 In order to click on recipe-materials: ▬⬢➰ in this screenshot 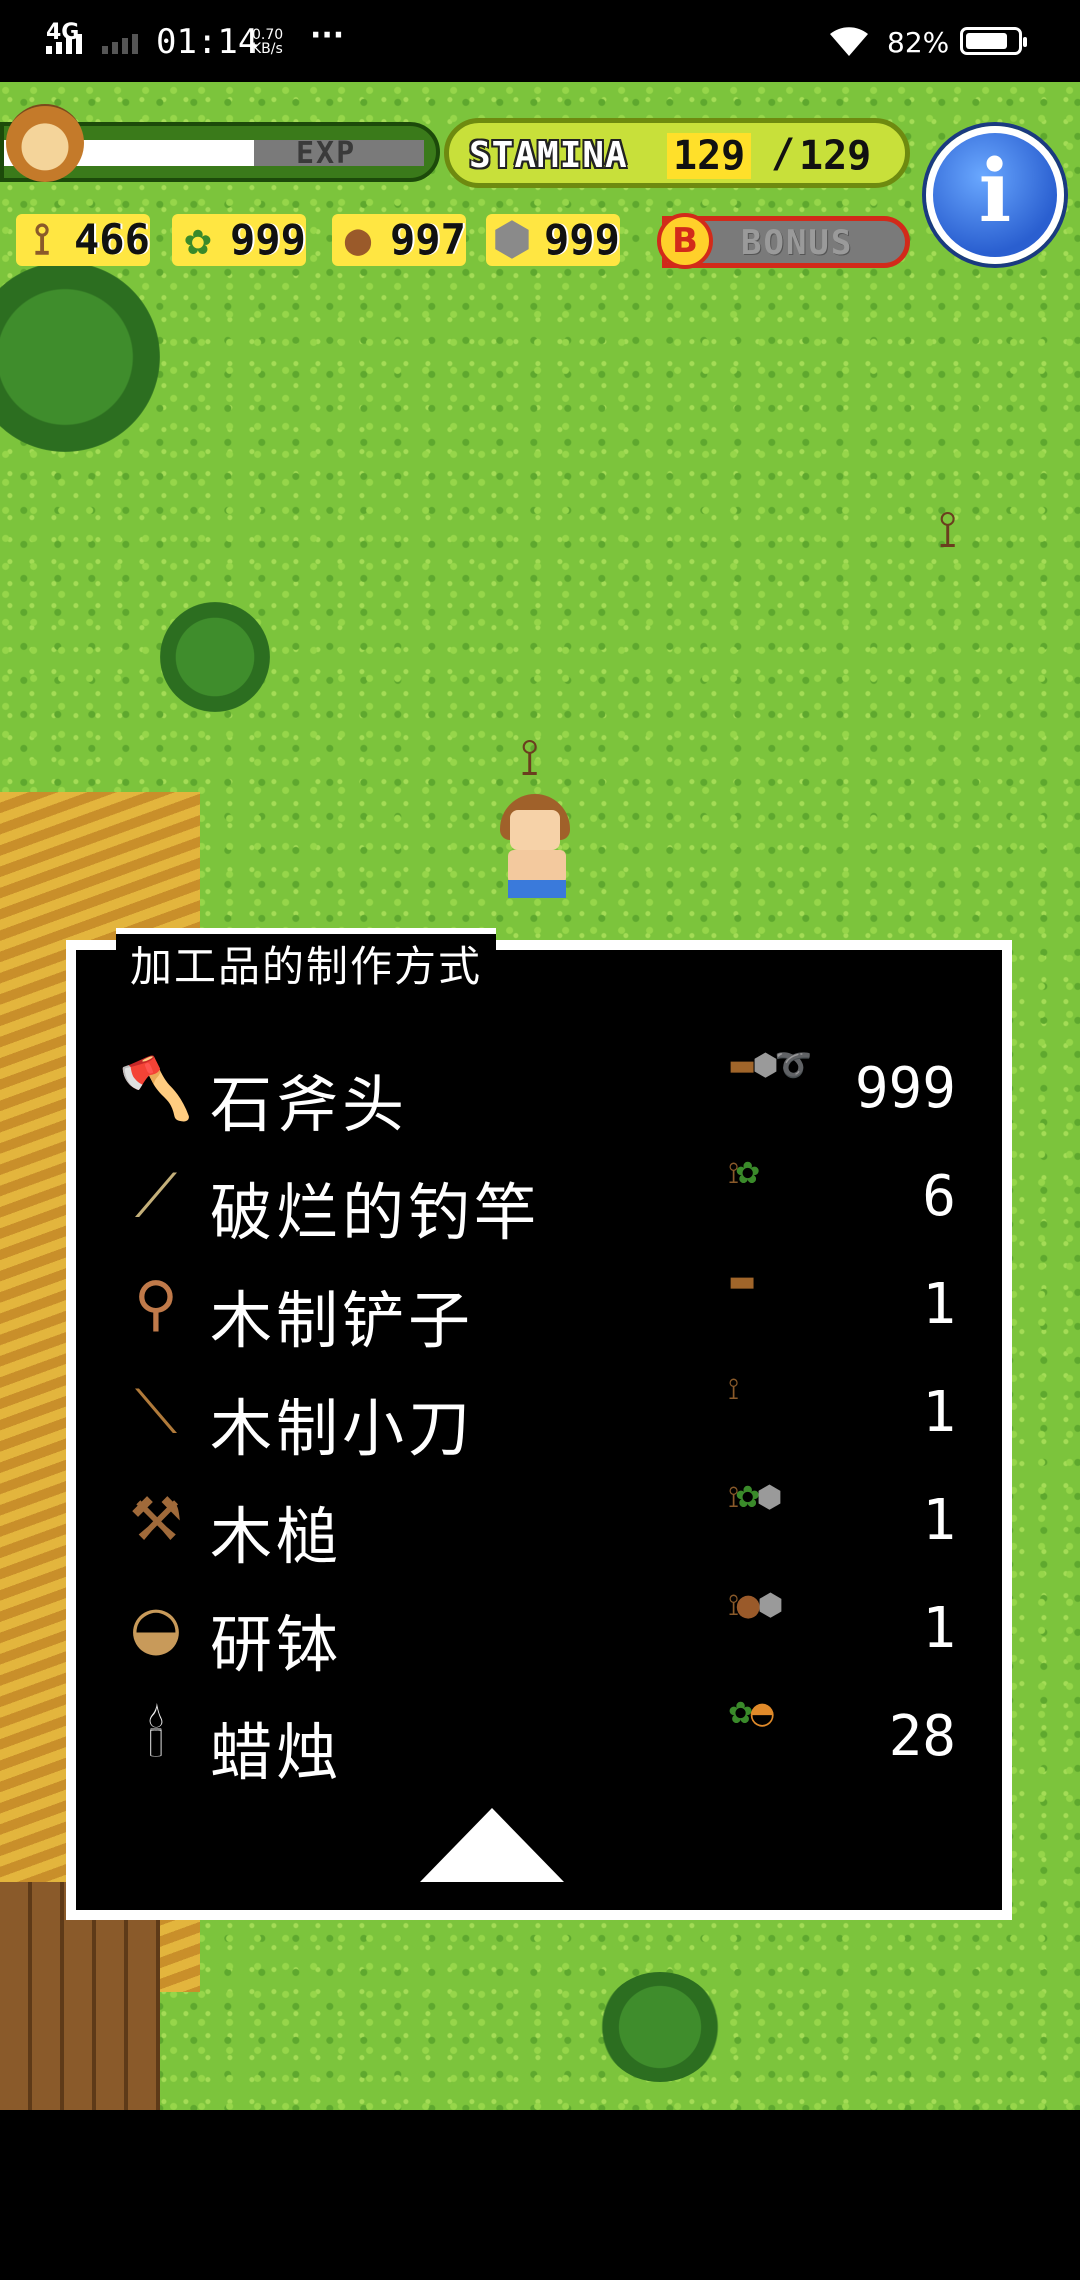, I will do `click(770, 1065)`.